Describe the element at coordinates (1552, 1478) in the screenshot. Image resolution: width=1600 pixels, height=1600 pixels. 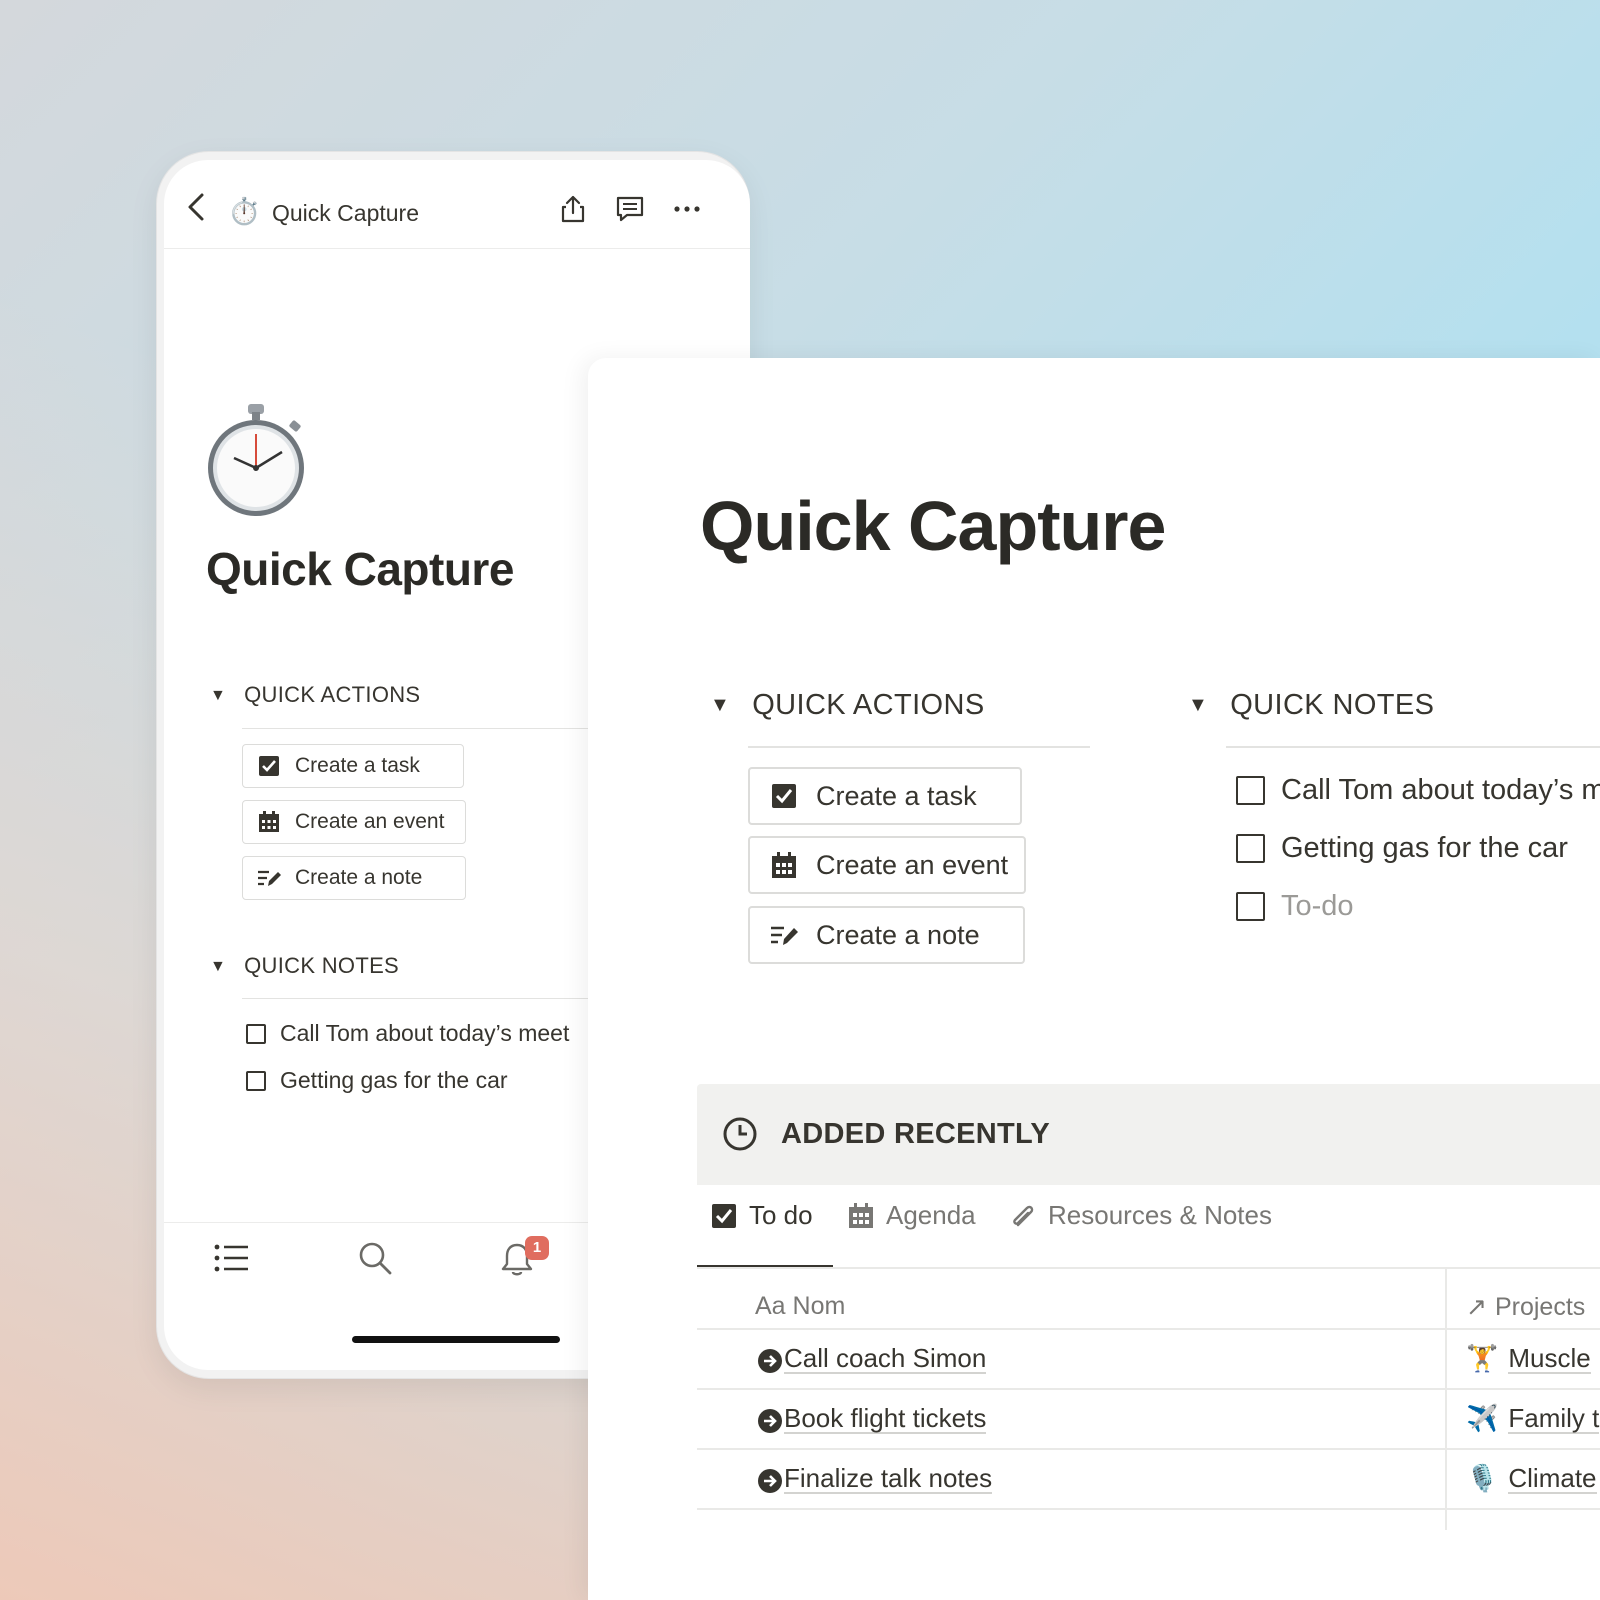
I see `project-name: Climate` at that location.